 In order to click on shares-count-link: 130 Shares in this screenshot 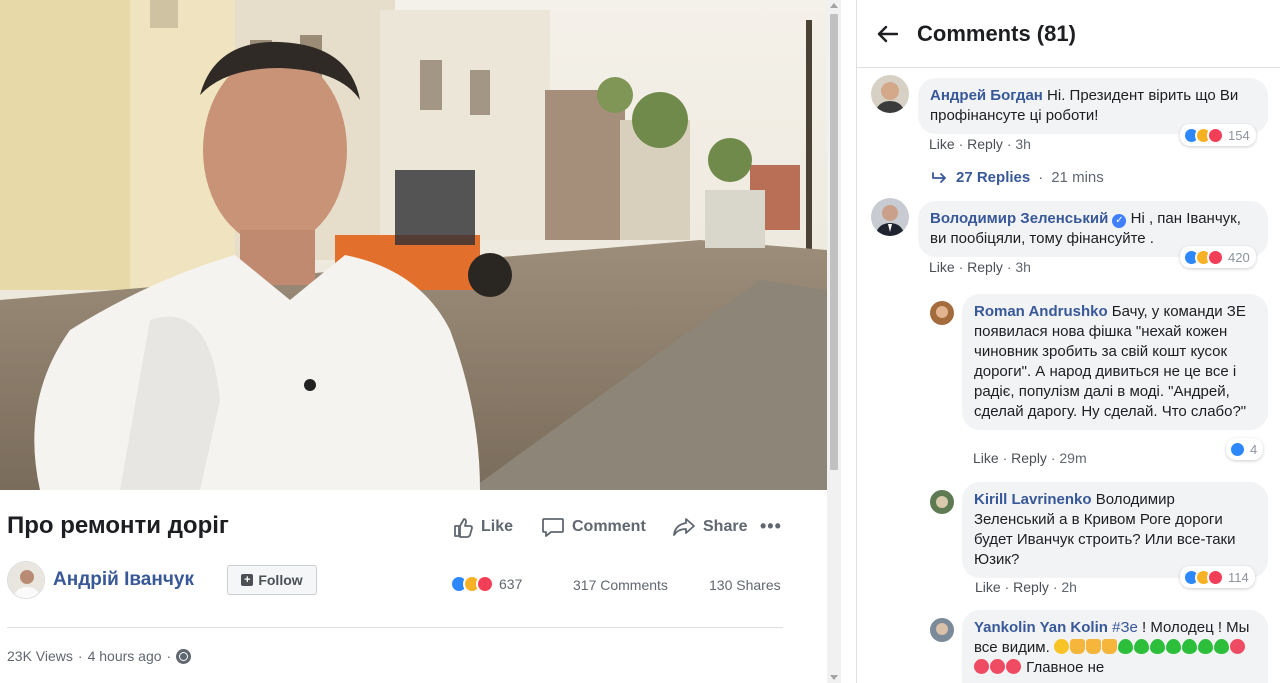, I will do `click(745, 585)`.